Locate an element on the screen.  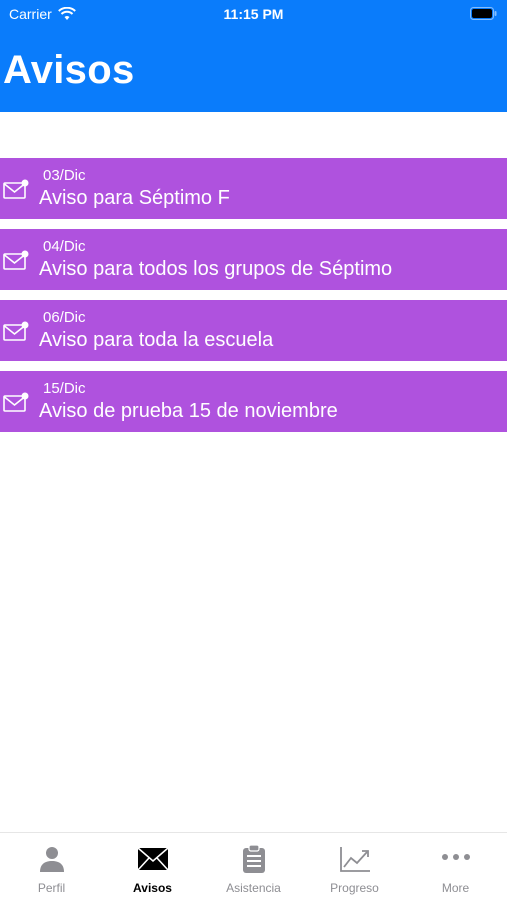
clipboard-icon is located at coordinates (253, 859).